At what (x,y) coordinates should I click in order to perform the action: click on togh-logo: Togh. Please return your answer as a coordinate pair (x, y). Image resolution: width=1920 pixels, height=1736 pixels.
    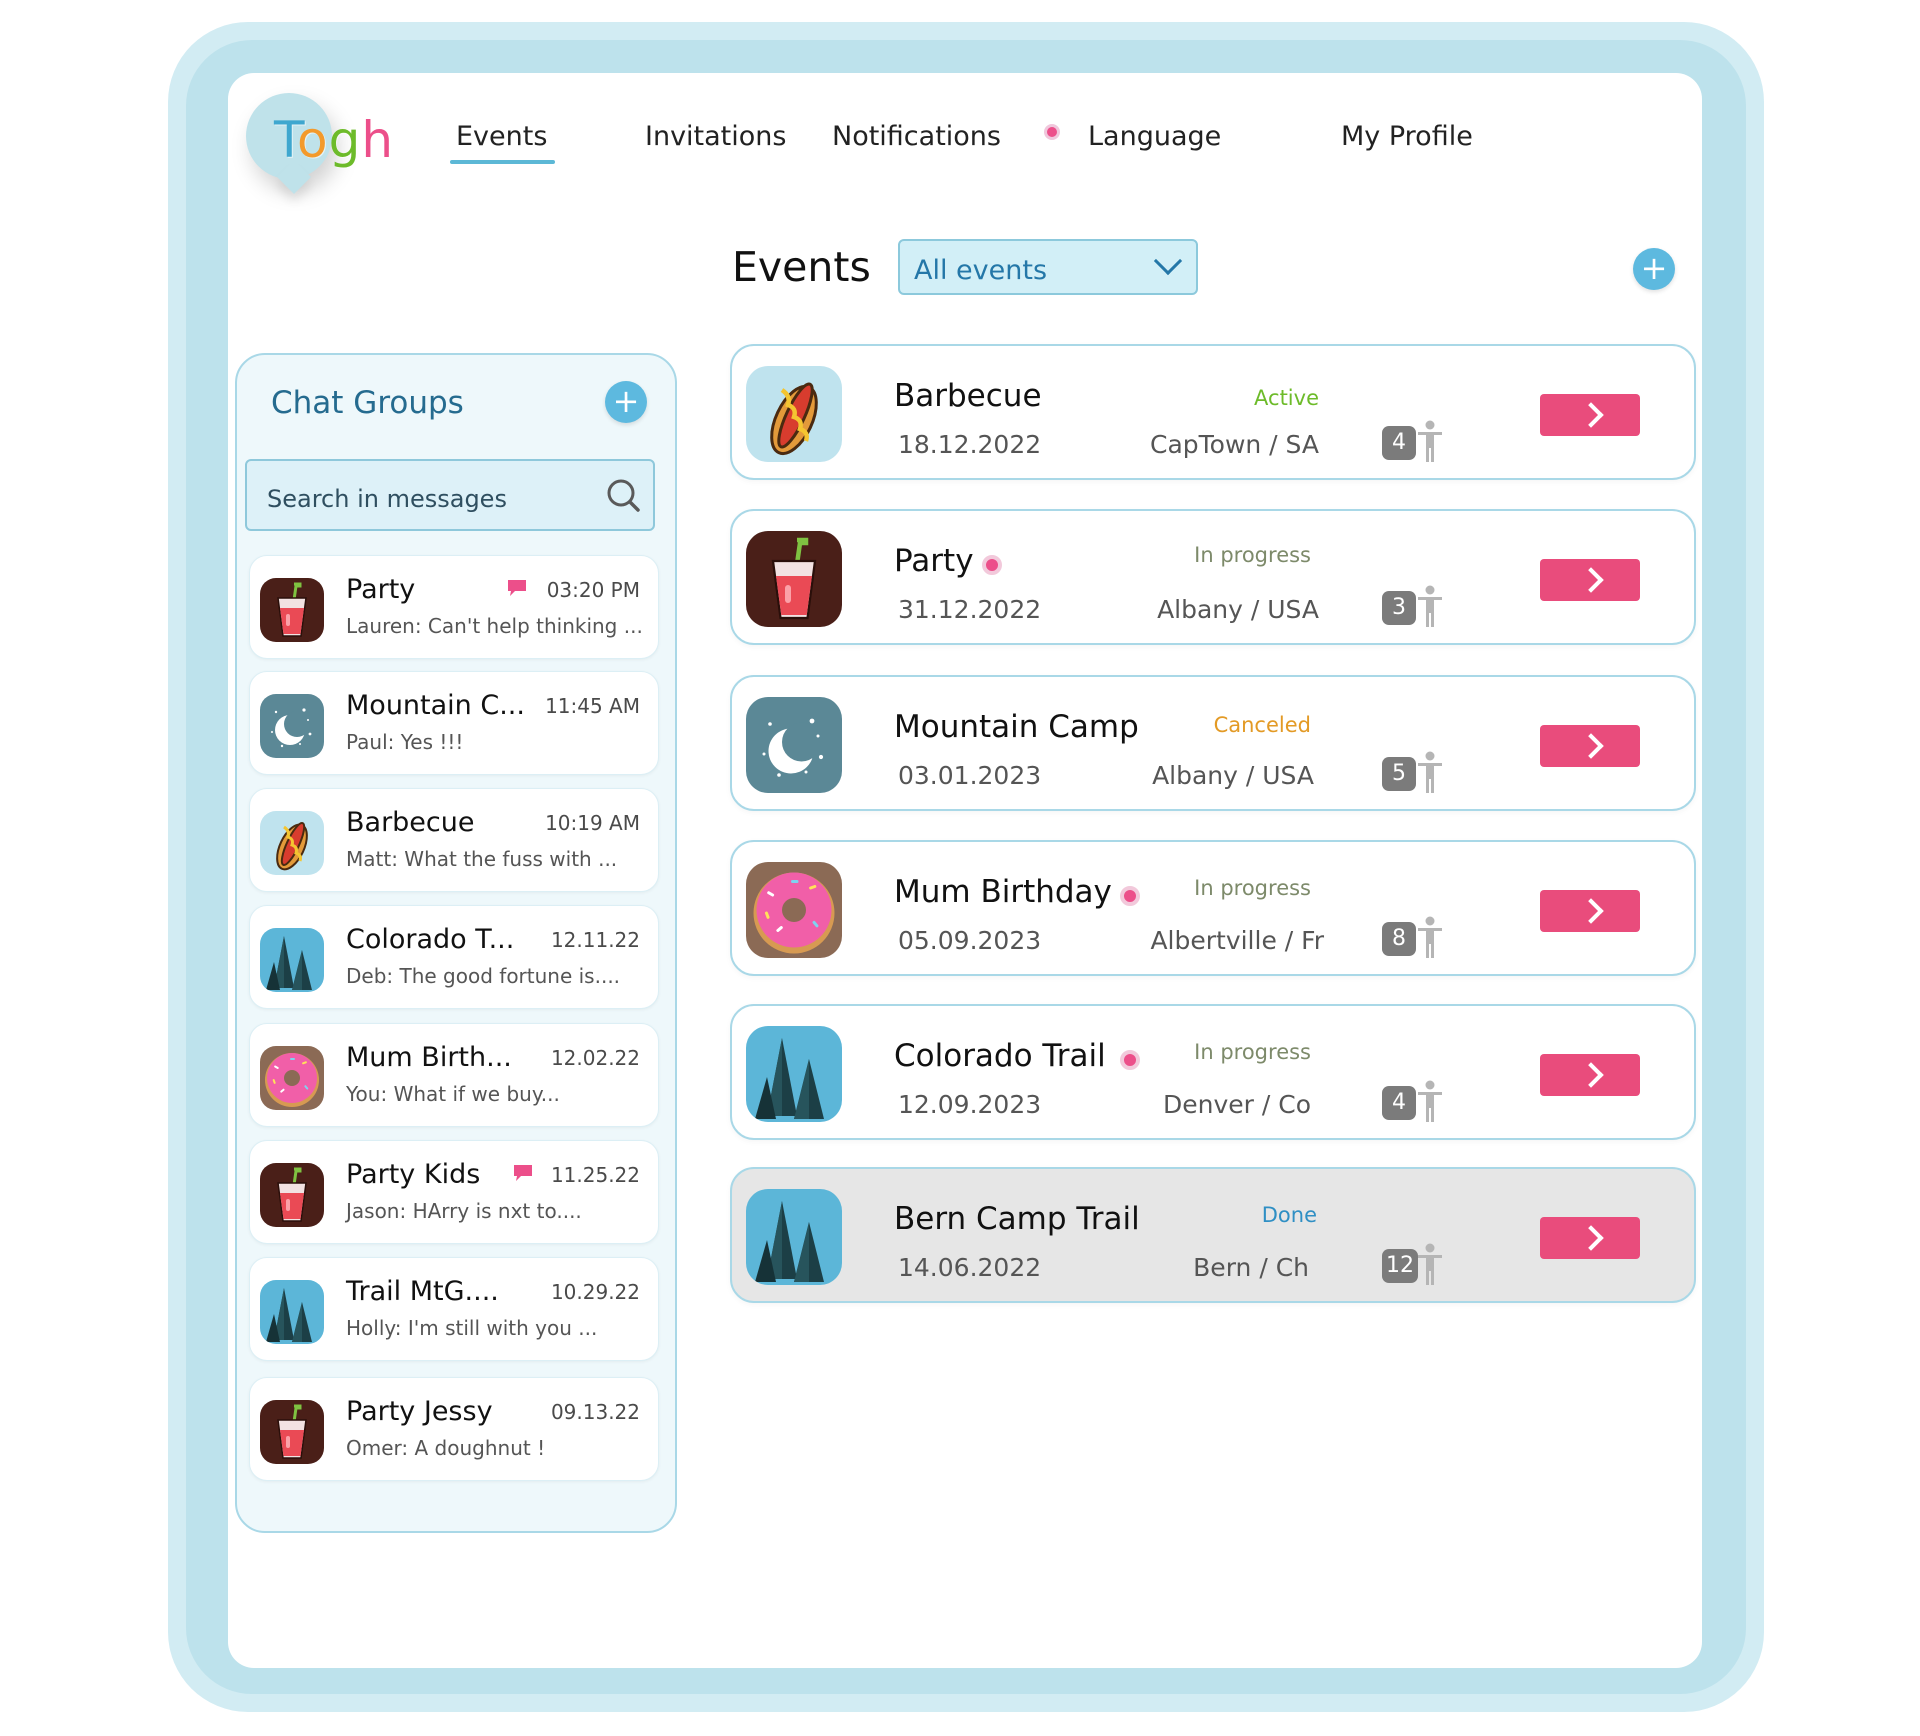
    Looking at the image, I should click on (319, 148).